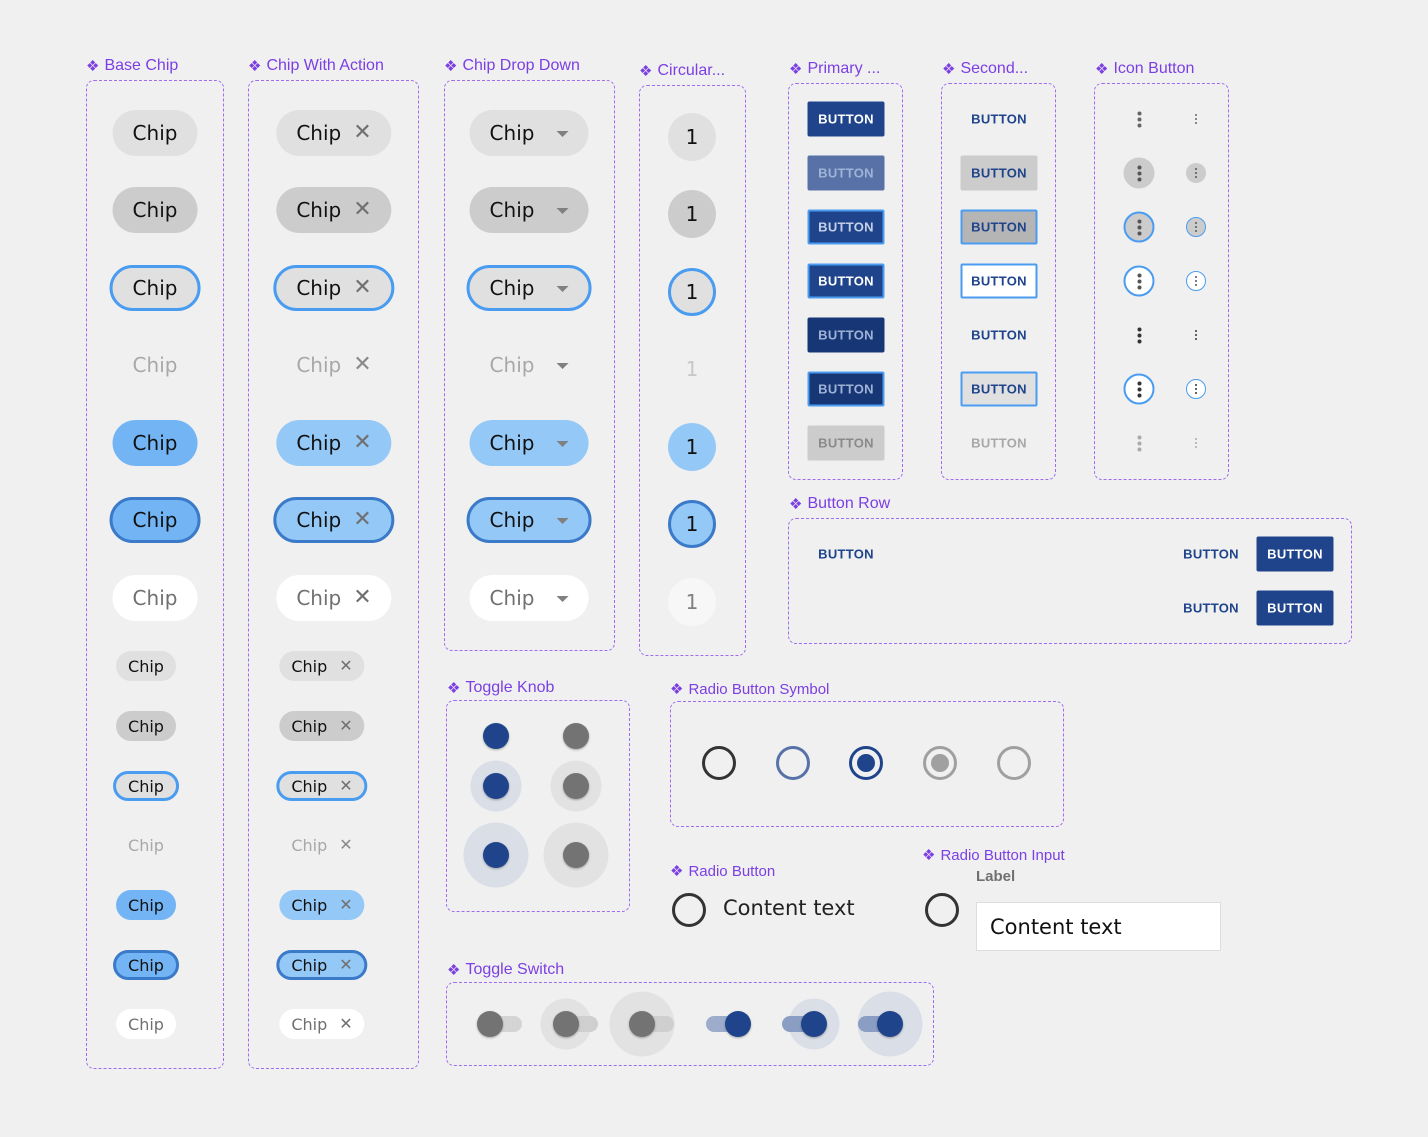  I want to click on chip-small-selected-focus: Chip, so click(146, 965).